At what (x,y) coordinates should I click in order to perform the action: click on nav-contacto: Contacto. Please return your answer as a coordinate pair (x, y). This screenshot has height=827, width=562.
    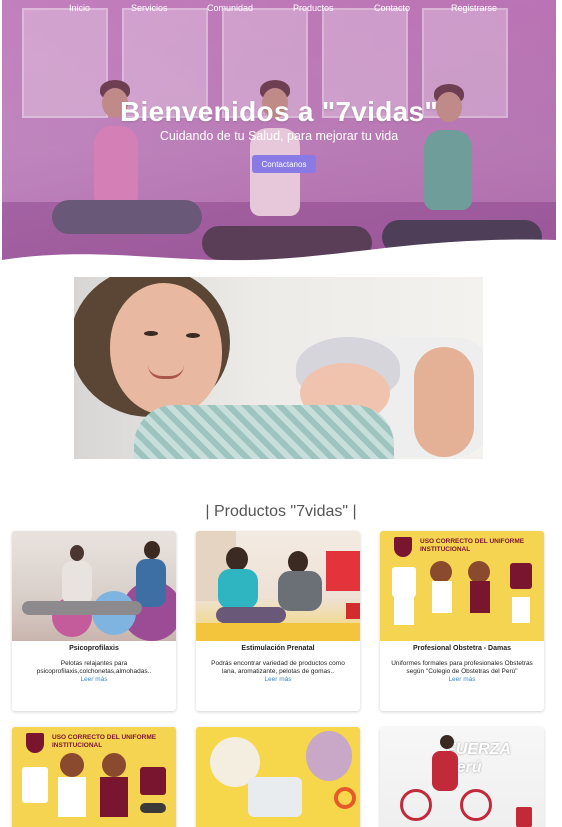
    Looking at the image, I should click on (392, 8).